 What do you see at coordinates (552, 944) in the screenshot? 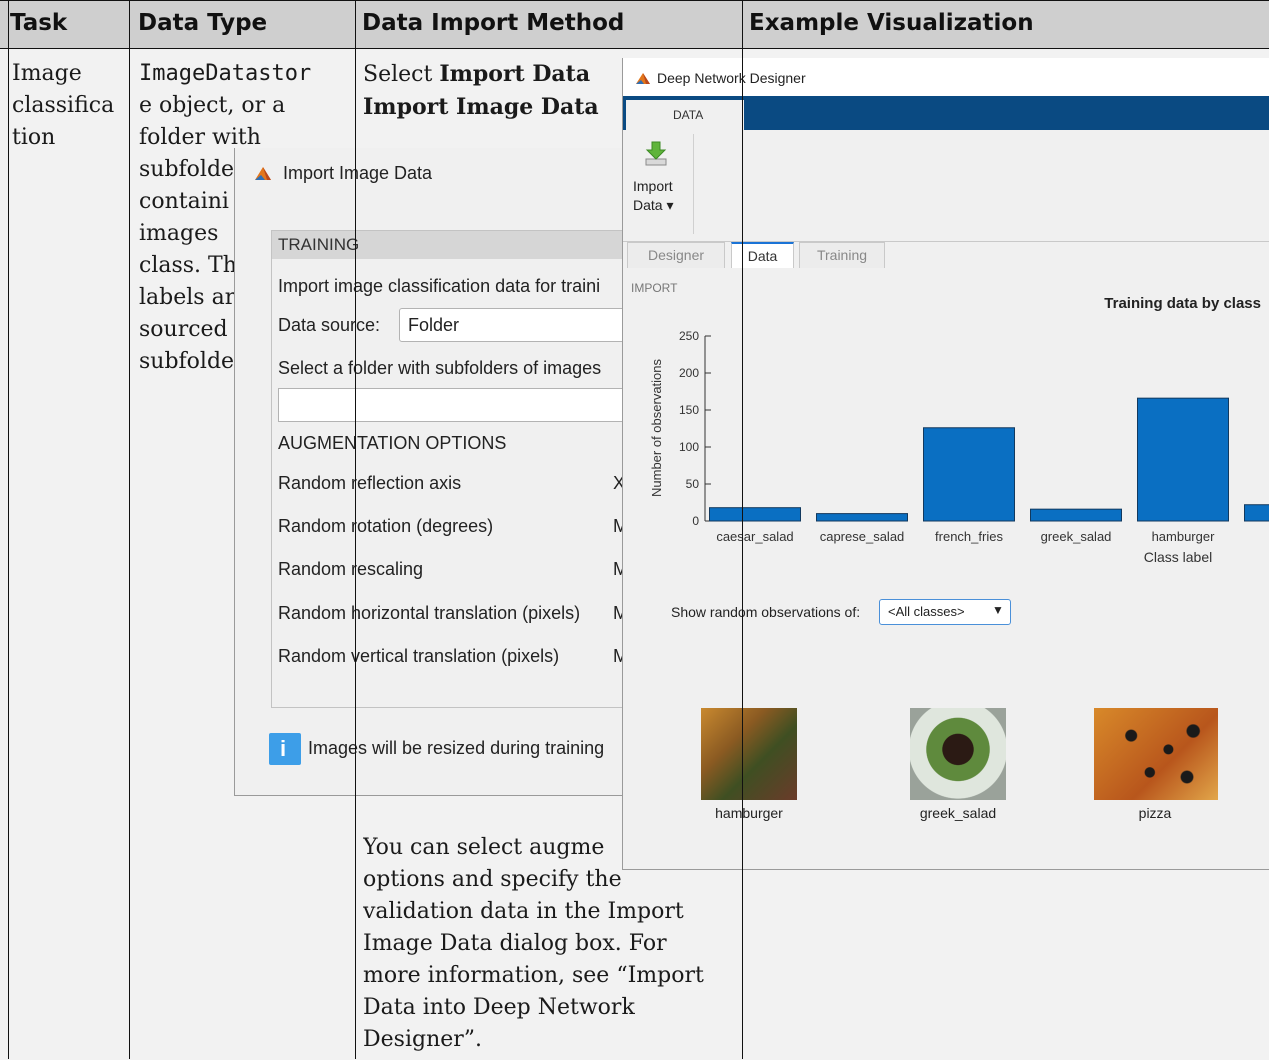
I see `method-line: Image Data dialog box. For` at bounding box center [552, 944].